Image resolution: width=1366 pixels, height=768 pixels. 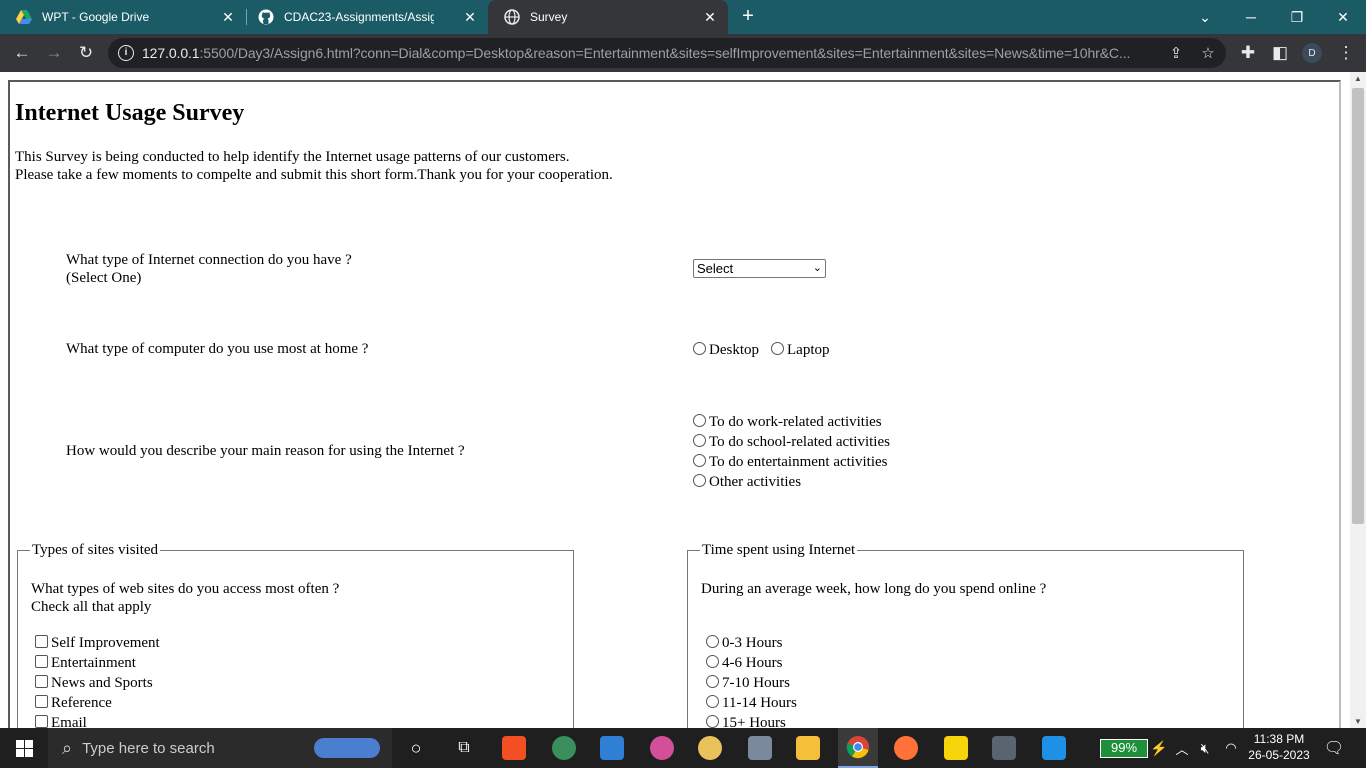 What do you see at coordinates (130, 113) in the screenshot?
I see `page-title: Internet Usage Survey` at bounding box center [130, 113].